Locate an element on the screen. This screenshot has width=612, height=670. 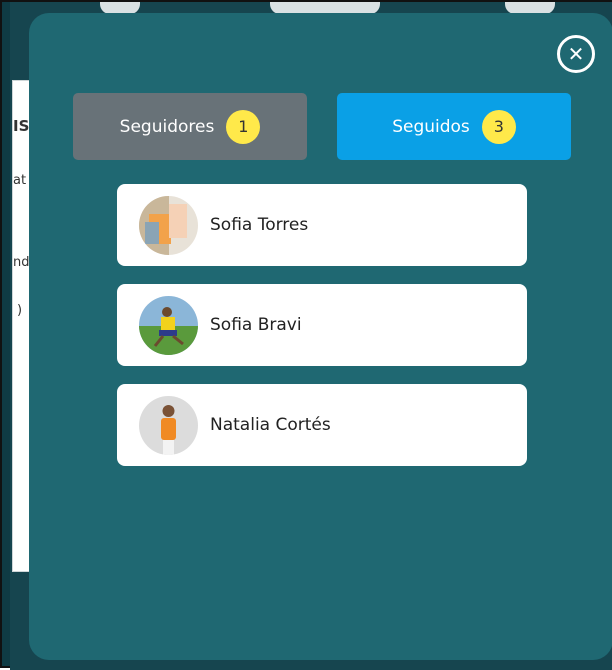
tab-following: Seguidos 3 is located at coordinates (454, 126).